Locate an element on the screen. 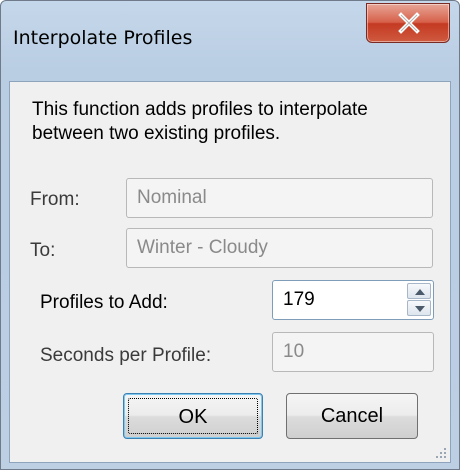 The width and height of the screenshot is (460, 470). resize-grip-icon is located at coordinates (440, 452).